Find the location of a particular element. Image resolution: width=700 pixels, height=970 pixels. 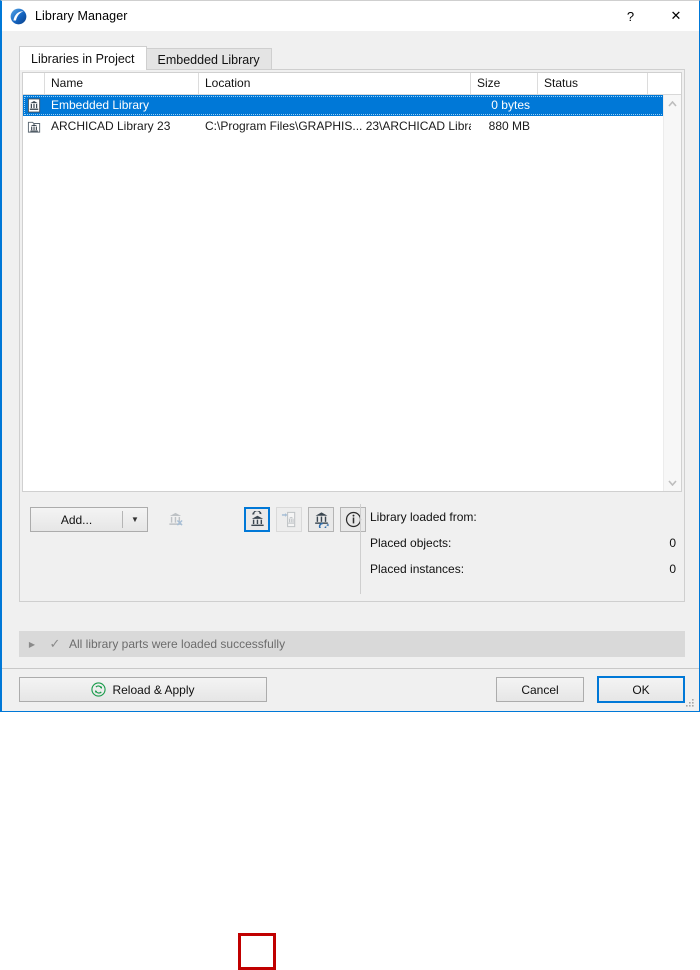

reload-and-apply-label: Reload & Apply is located at coordinates (153, 689).